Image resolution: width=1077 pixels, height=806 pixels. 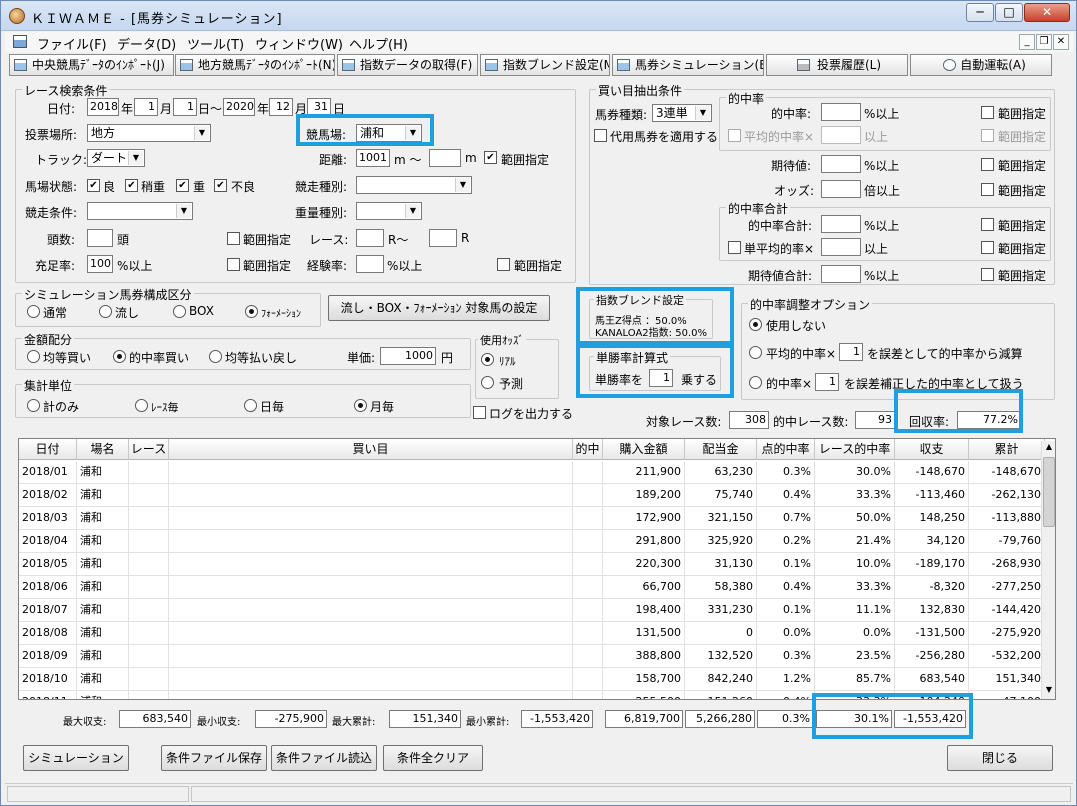 I want to click on odds-filter-input, so click(x=841, y=189).